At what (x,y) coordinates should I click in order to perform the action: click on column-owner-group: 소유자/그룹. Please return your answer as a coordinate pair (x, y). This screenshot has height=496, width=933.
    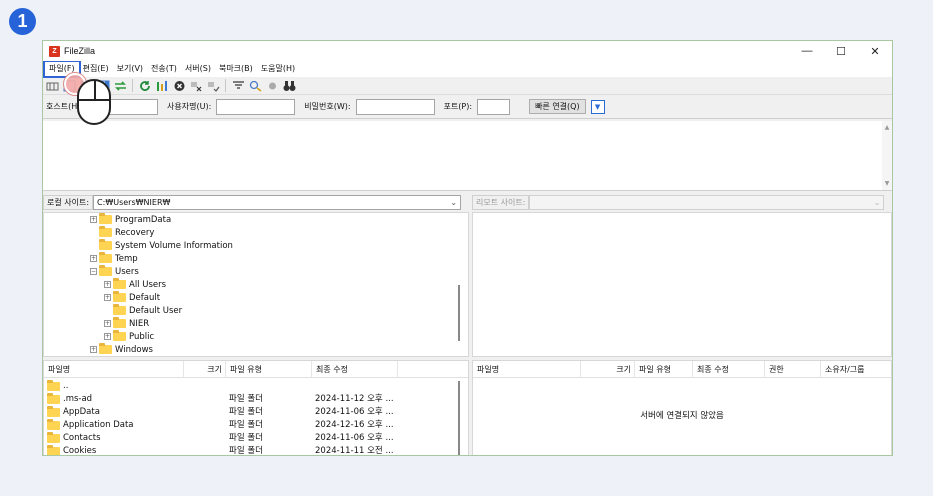
    Looking at the image, I should click on (856, 369).